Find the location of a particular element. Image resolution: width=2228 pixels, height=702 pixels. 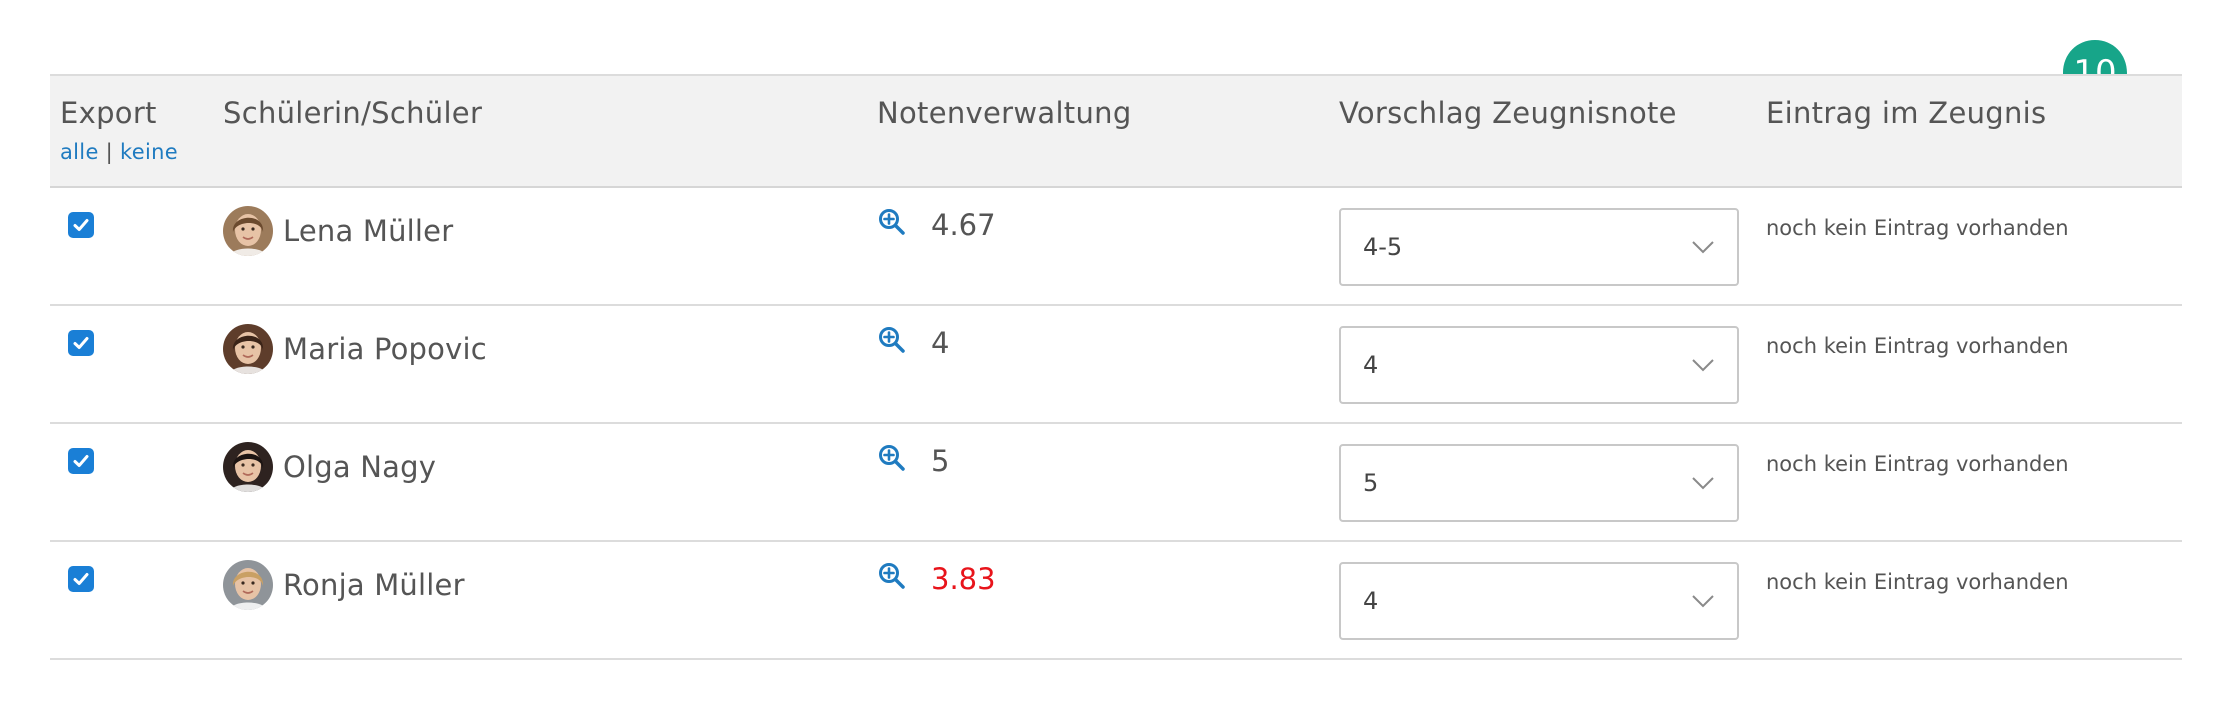

student-cell: Maria Popovic is located at coordinates (540, 364).